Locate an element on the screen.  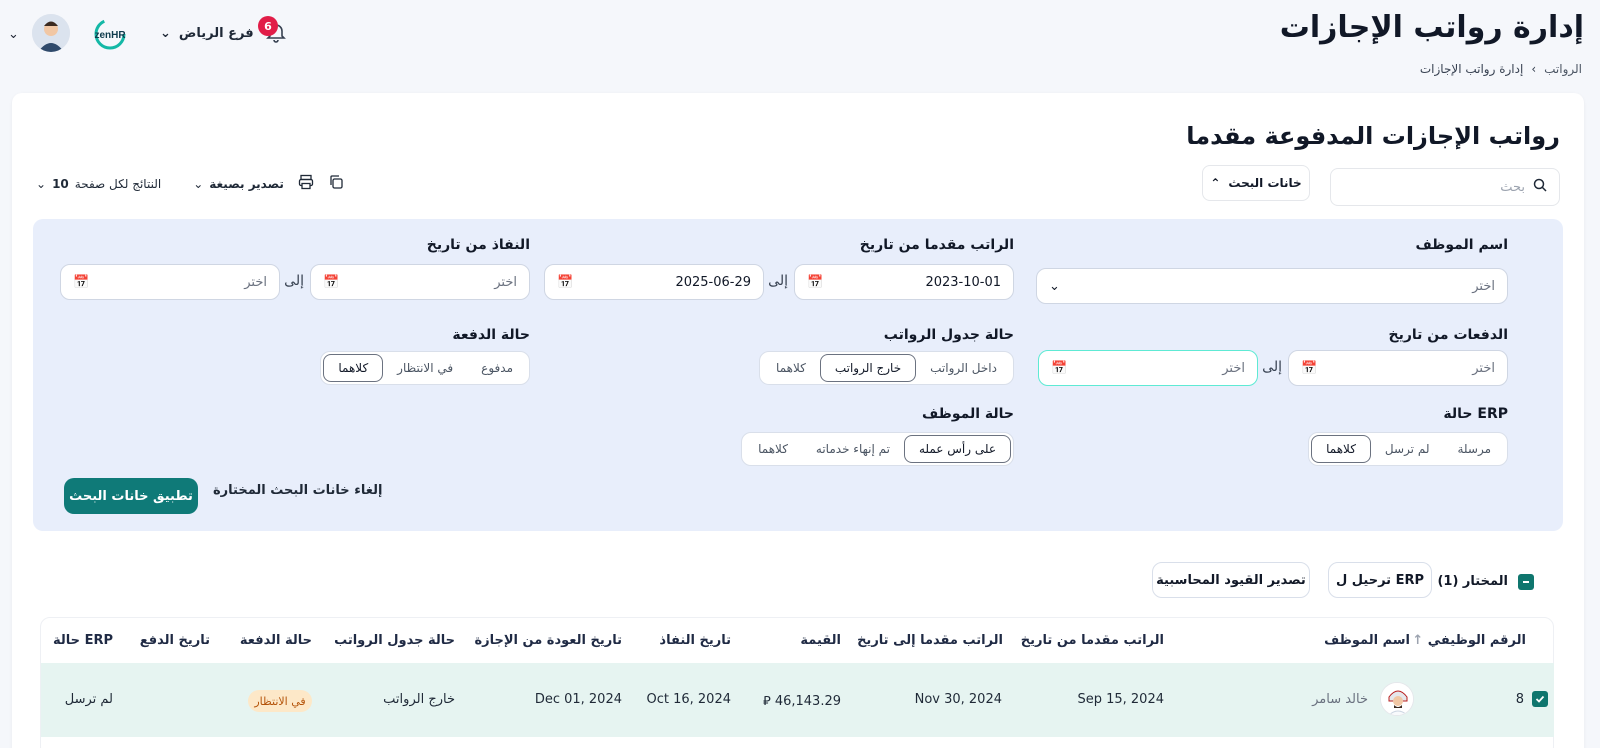
column-header-effective-date: تاريخ النفاذ is located at coordinates (695, 640).